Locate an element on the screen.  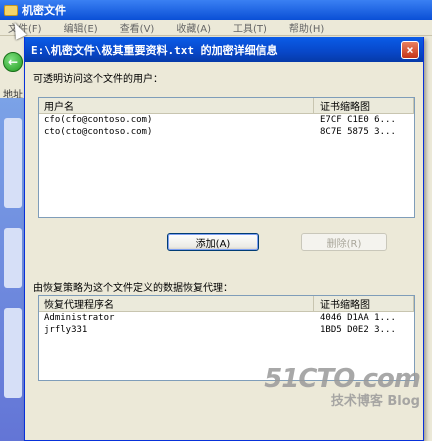
users-list-header: 用户名 证书缩略图 is located at coordinates (226, 106).